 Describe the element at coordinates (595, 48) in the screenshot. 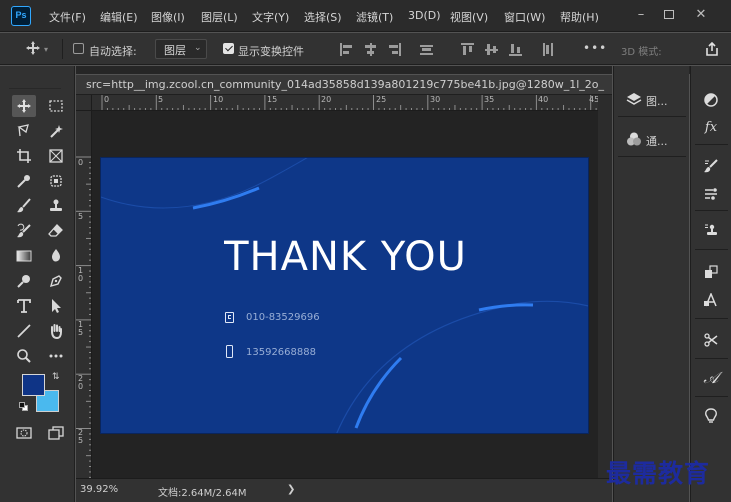

I see `more-options-button: •••` at that location.